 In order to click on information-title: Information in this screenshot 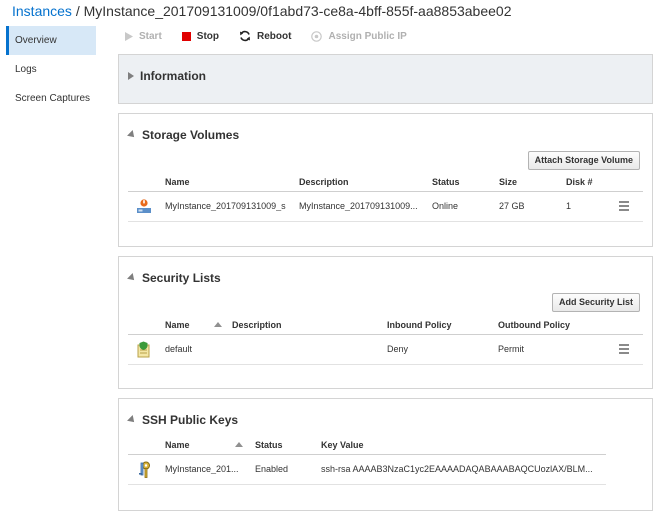, I will do `click(173, 76)`.